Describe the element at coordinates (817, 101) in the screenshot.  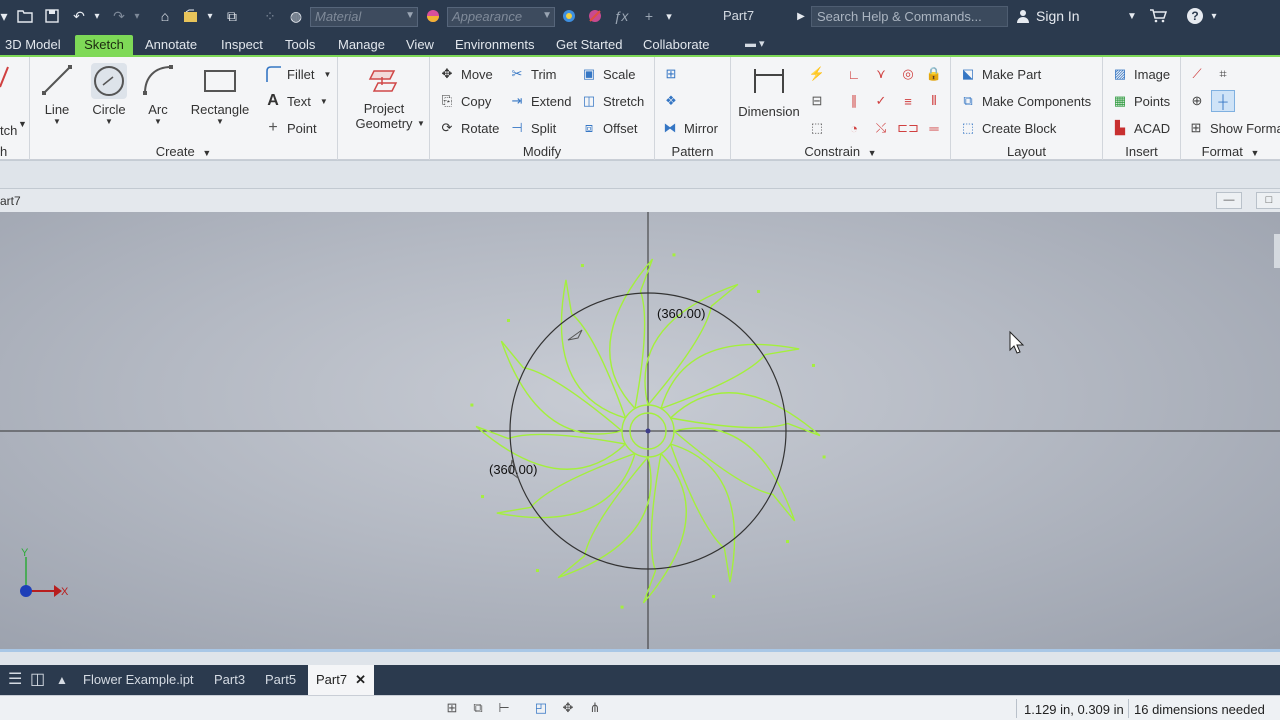
I see `show-constraints-icon: ⊟` at that location.